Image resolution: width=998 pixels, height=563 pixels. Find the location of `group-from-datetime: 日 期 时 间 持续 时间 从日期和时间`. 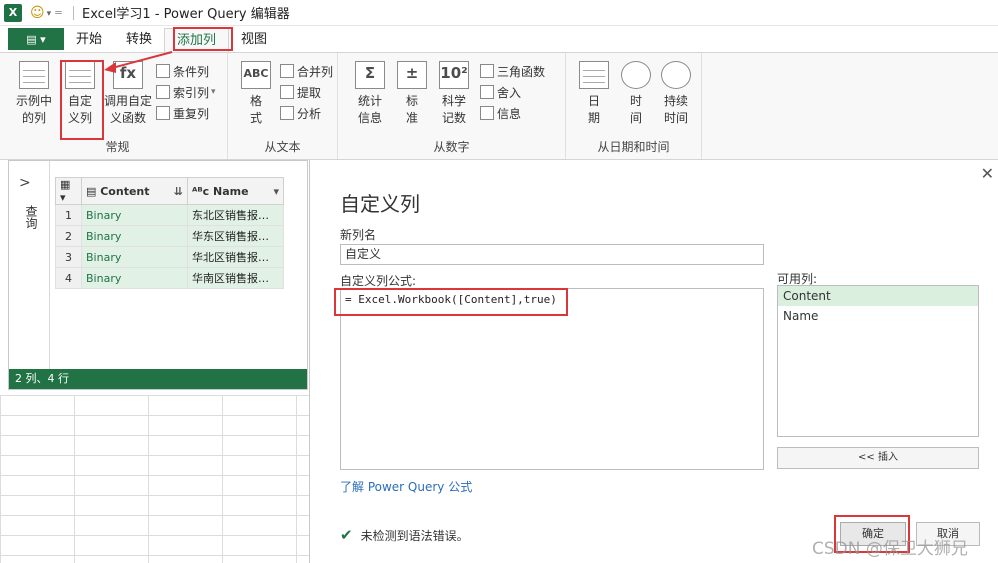

group-from-datetime: 日 期 时 间 持续 时间 从日期和时间 is located at coordinates (634, 106).